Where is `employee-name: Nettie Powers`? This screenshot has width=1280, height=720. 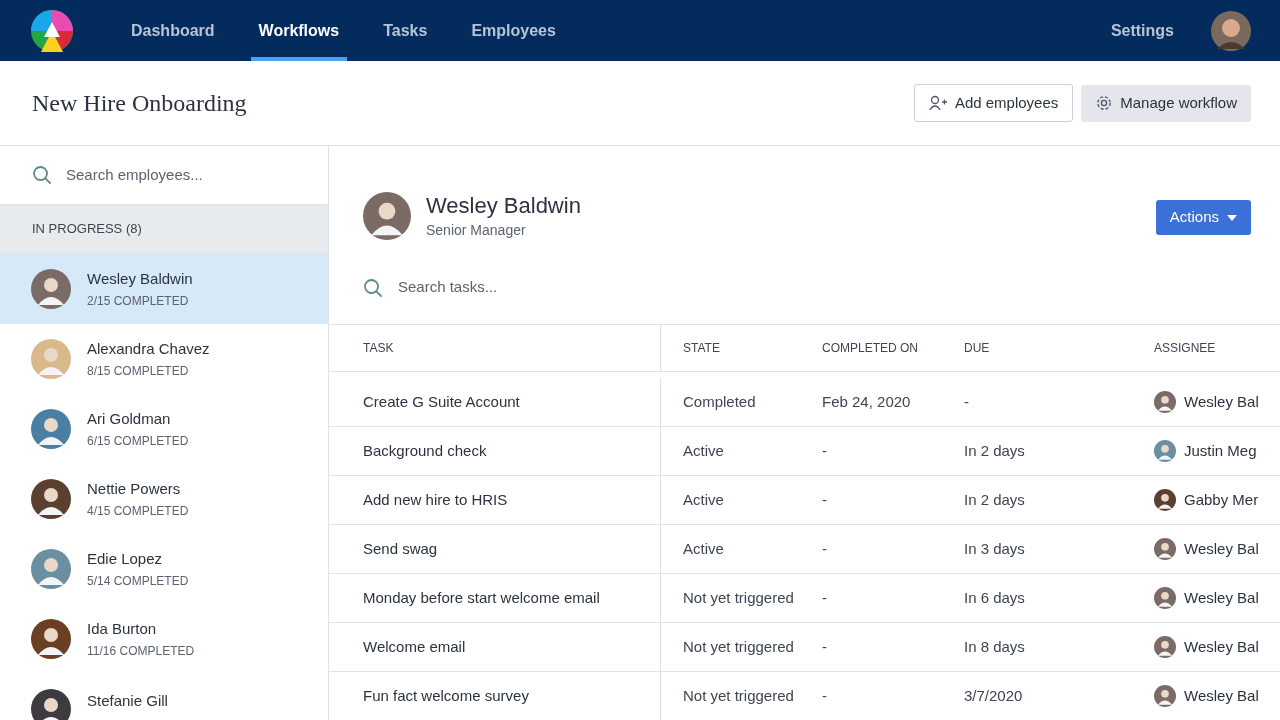
employee-name: Nettie Powers is located at coordinates (134, 488).